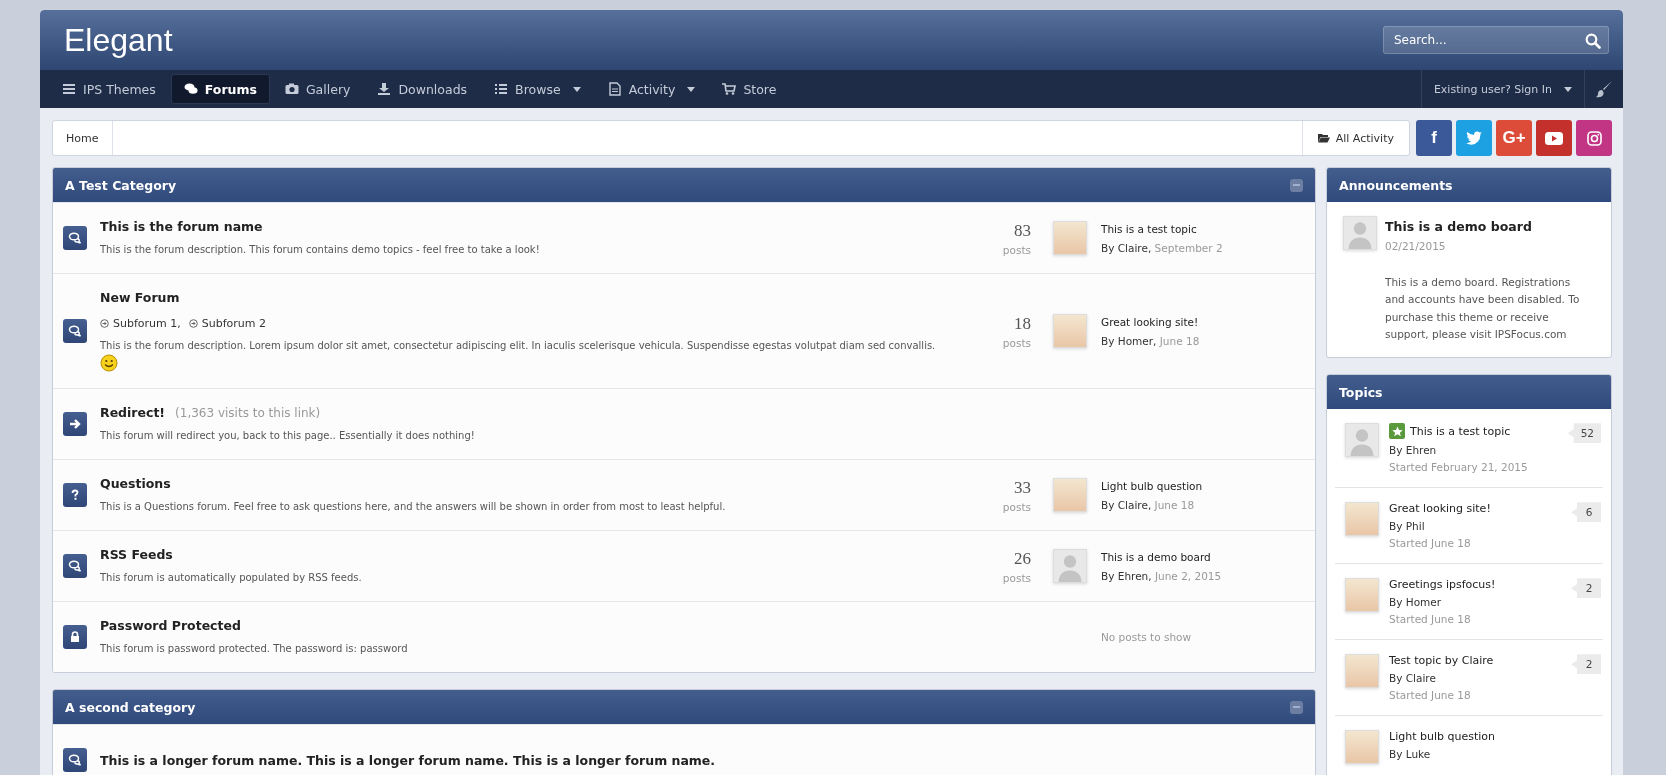 Image resolution: width=1666 pixels, height=775 pixels. I want to click on no-posts-text: No posts to show, so click(1146, 637).